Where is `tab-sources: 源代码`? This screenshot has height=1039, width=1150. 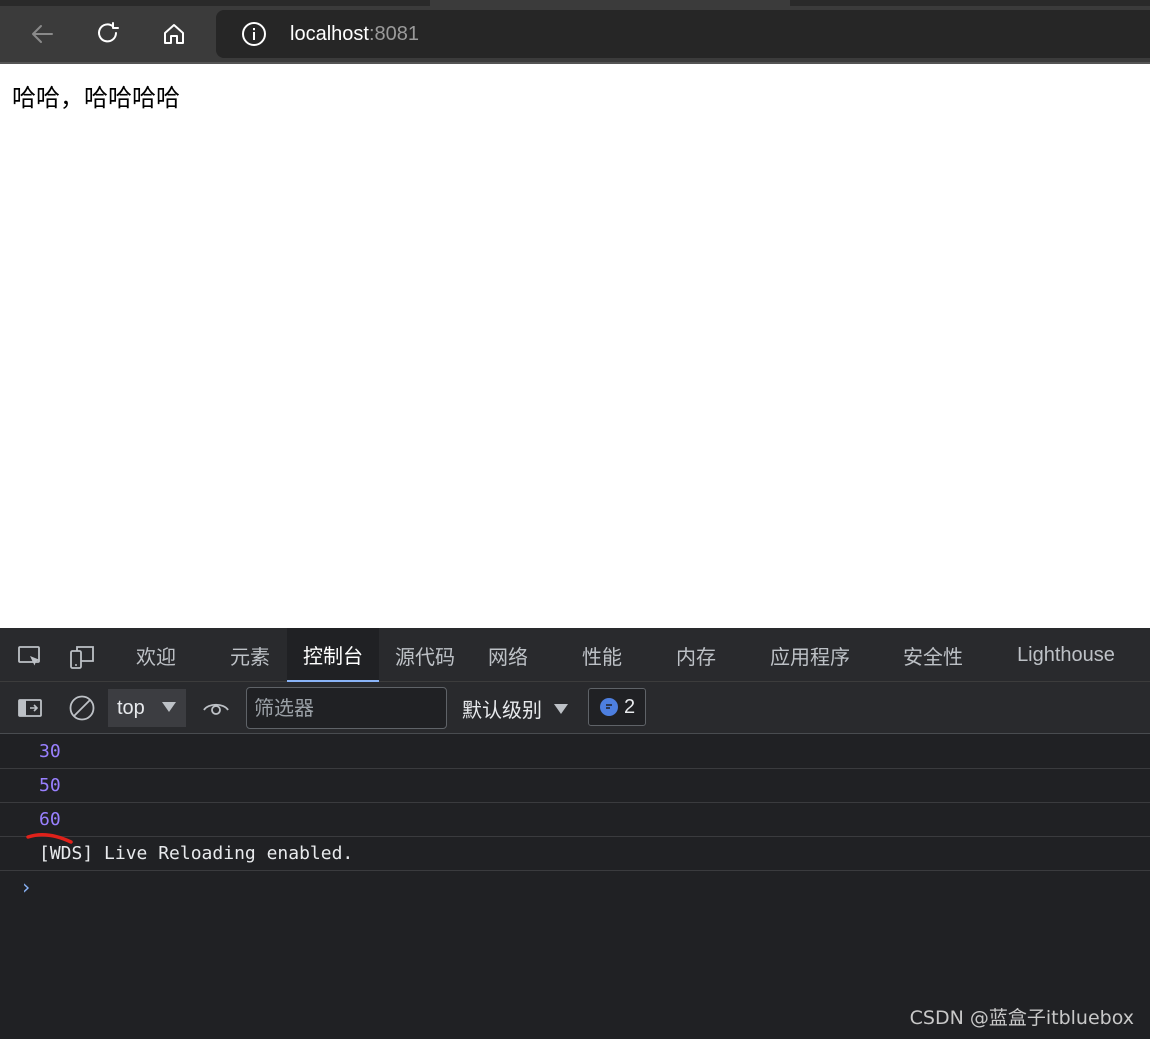
tab-sources: 源代码 is located at coordinates (425, 655).